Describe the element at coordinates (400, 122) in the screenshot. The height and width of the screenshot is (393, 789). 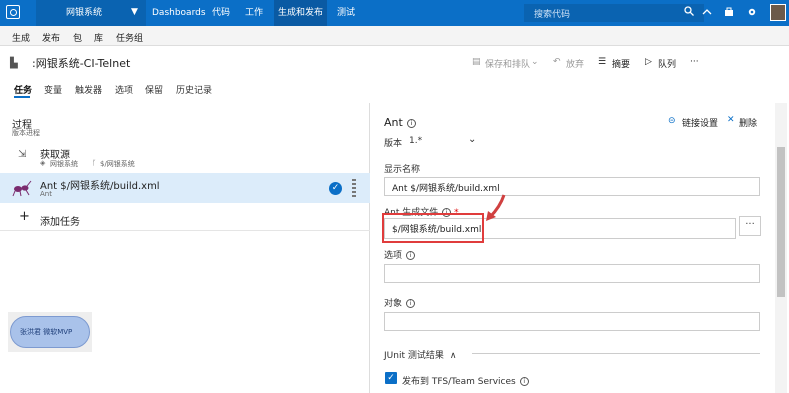
I see `task-detail-title: Ant i` at that location.